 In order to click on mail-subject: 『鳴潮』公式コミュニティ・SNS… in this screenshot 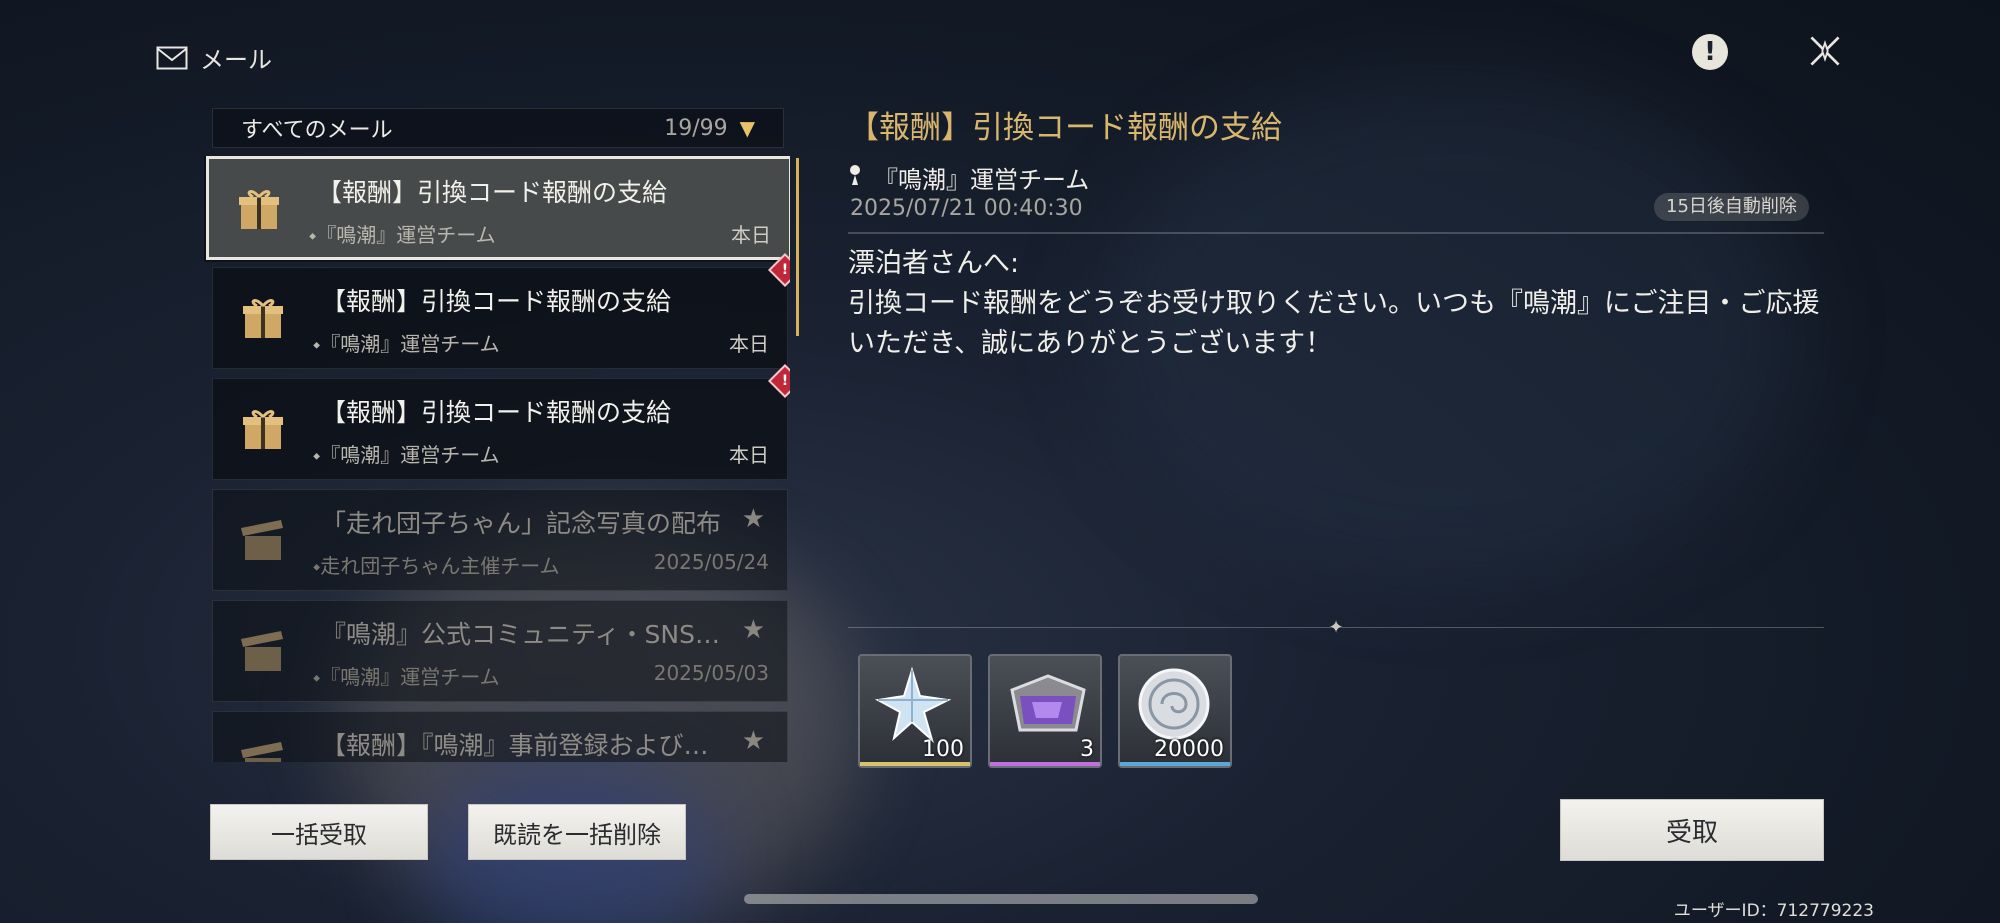, I will do `click(520, 634)`.